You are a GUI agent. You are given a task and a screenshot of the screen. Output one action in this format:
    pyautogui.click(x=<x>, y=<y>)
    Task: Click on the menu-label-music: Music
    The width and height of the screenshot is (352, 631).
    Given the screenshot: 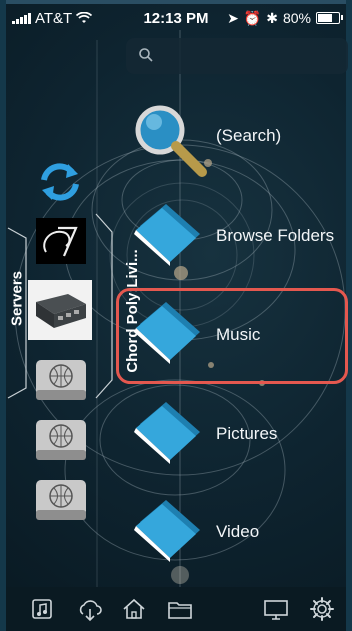 What is the action you would take?
    pyautogui.click(x=238, y=335)
    